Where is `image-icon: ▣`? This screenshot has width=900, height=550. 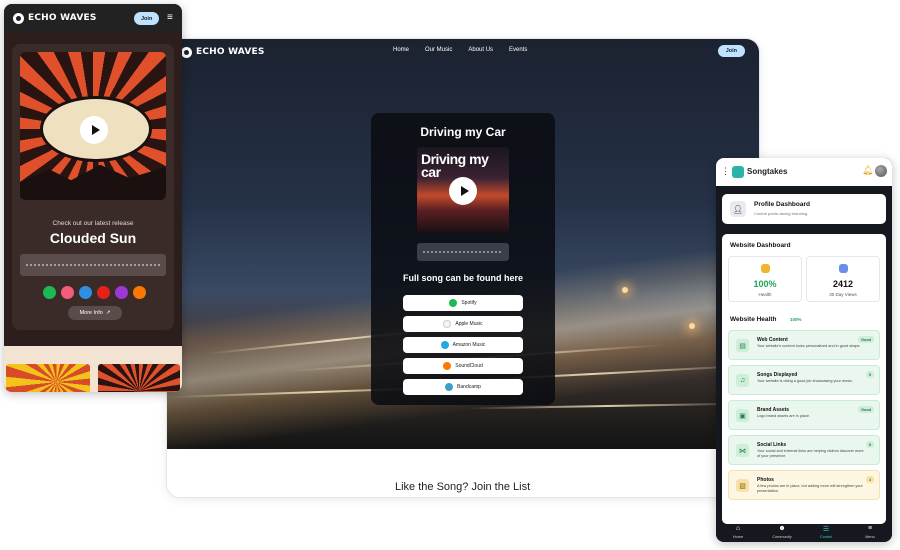 image-icon: ▣ is located at coordinates (742, 415).